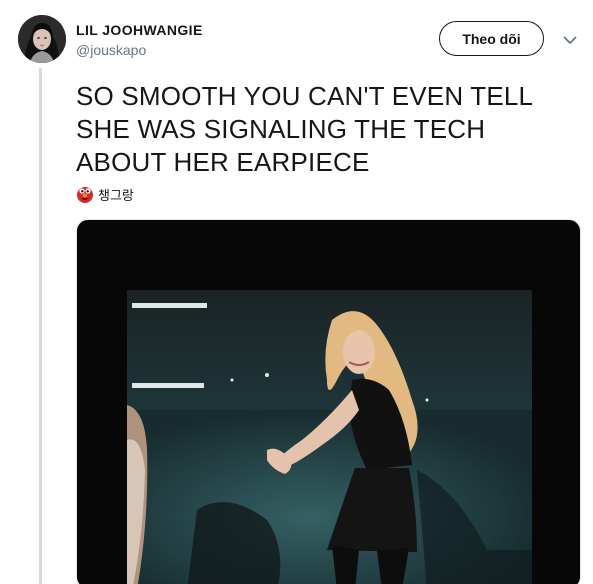 The width and height of the screenshot is (593, 584). I want to click on user-handle: @jouskapo, so click(111, 50).